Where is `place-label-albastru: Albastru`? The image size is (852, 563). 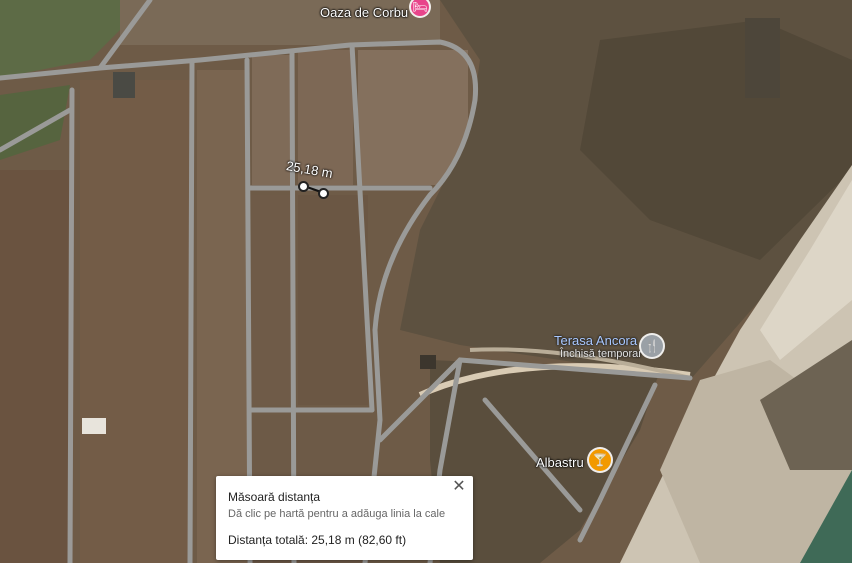
place-label-albastru: Albastru is located at coordinates (560, 462).